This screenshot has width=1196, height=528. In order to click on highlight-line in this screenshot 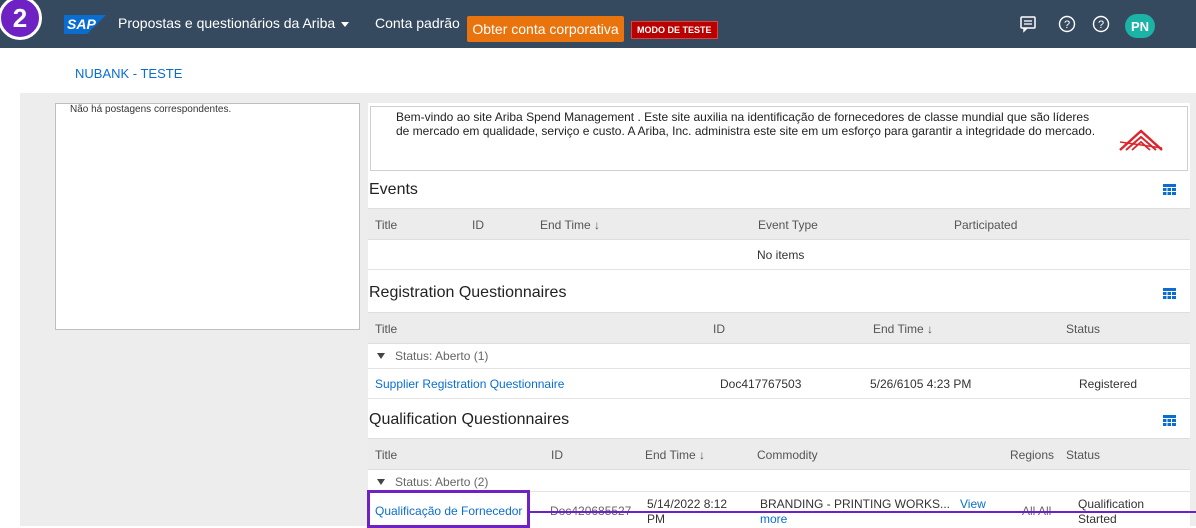, I will do `click(863, 512)`.